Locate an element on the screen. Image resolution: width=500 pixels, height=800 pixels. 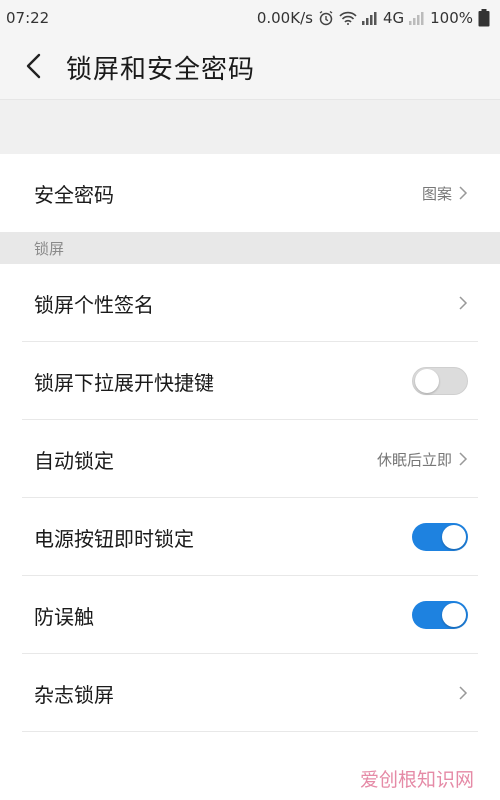
app-header: 锁屏和安全密码 is located at coordinates (250, 68).